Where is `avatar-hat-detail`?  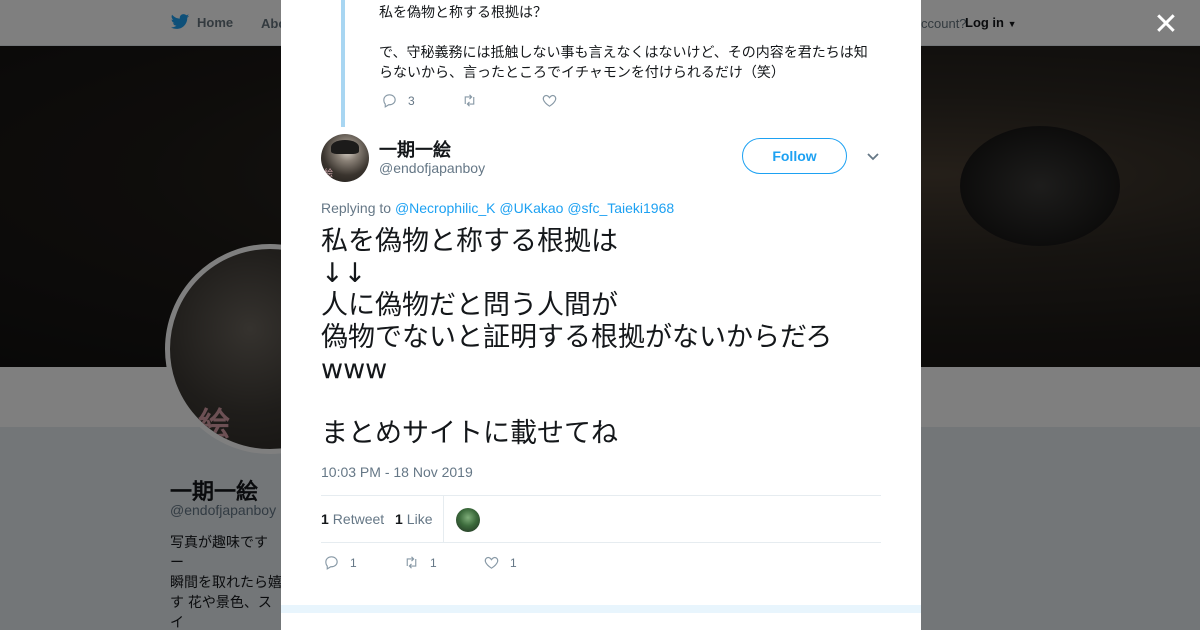
avatar-hat-detail is located at coordinates (345, 147).